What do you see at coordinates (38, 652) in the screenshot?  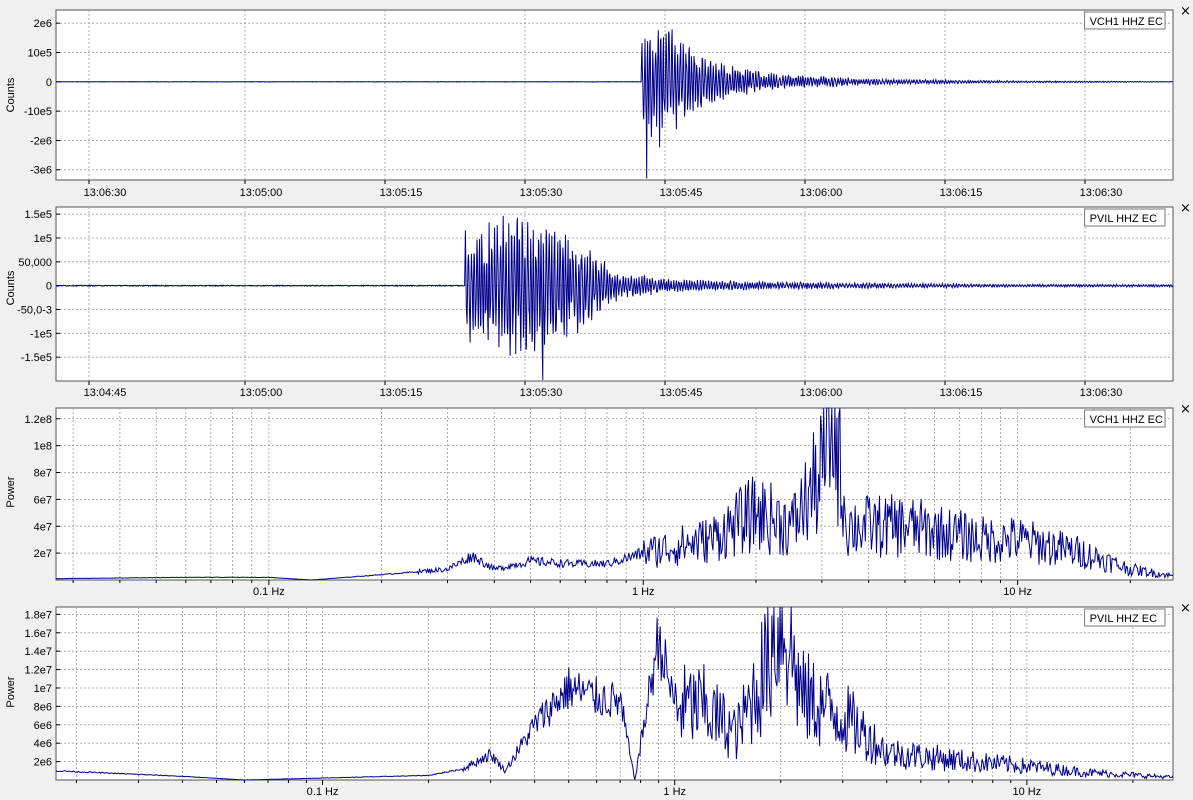 I see `y-tick-label: 1.4e7` at bounding box center [38, 652].